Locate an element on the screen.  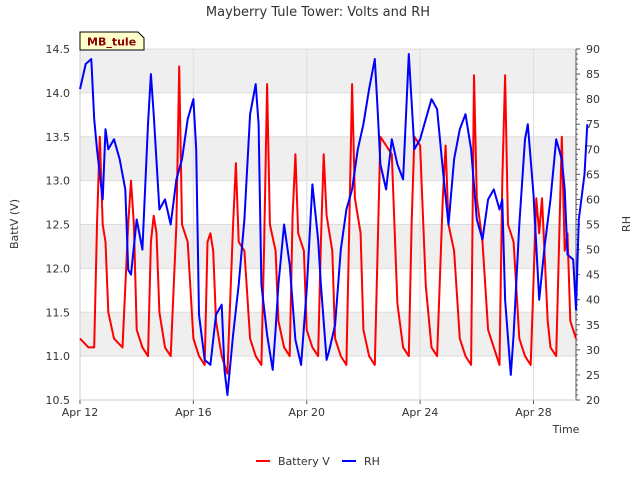
x-tick-label: Apr 20 is located at coordinates (306, 412).